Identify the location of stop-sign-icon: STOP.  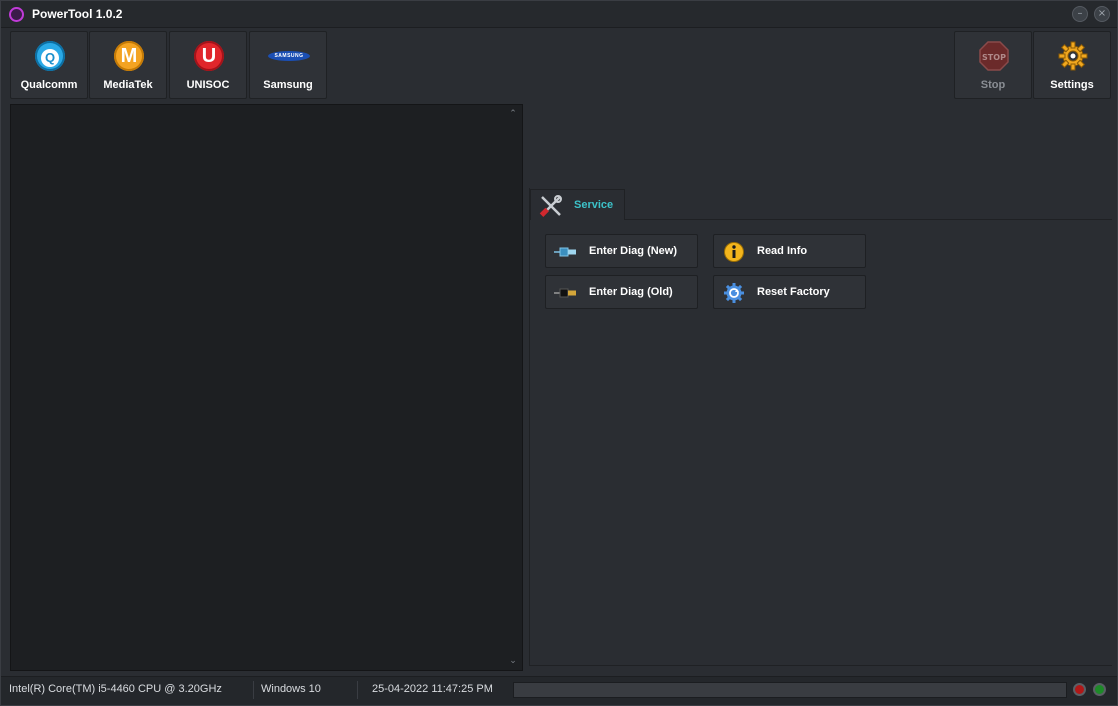
(994, 56).